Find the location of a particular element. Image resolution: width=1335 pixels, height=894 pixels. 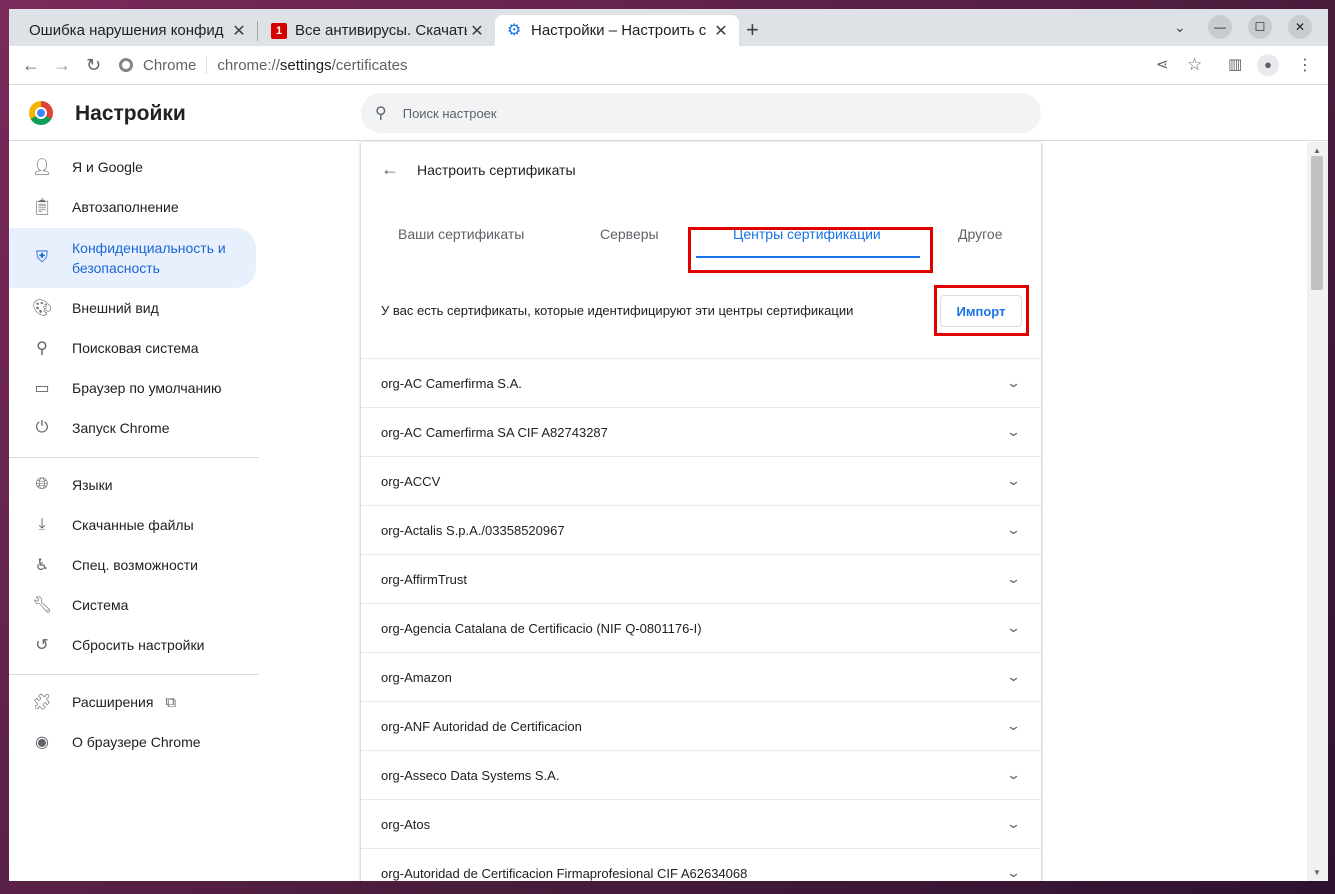

sidebar-item-reset: ↺ Сбросить настройки is located at coordinates (132, 645).